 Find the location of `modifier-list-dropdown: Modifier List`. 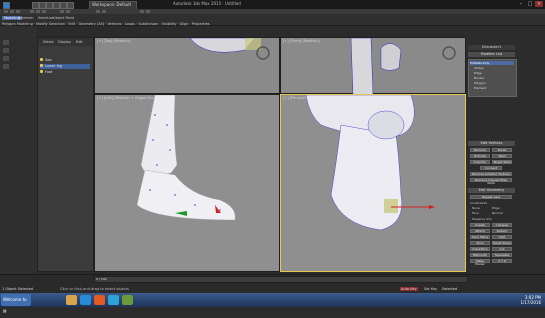

modifier-list-dropdown: Modifier List is located at coordinates (491, 54).